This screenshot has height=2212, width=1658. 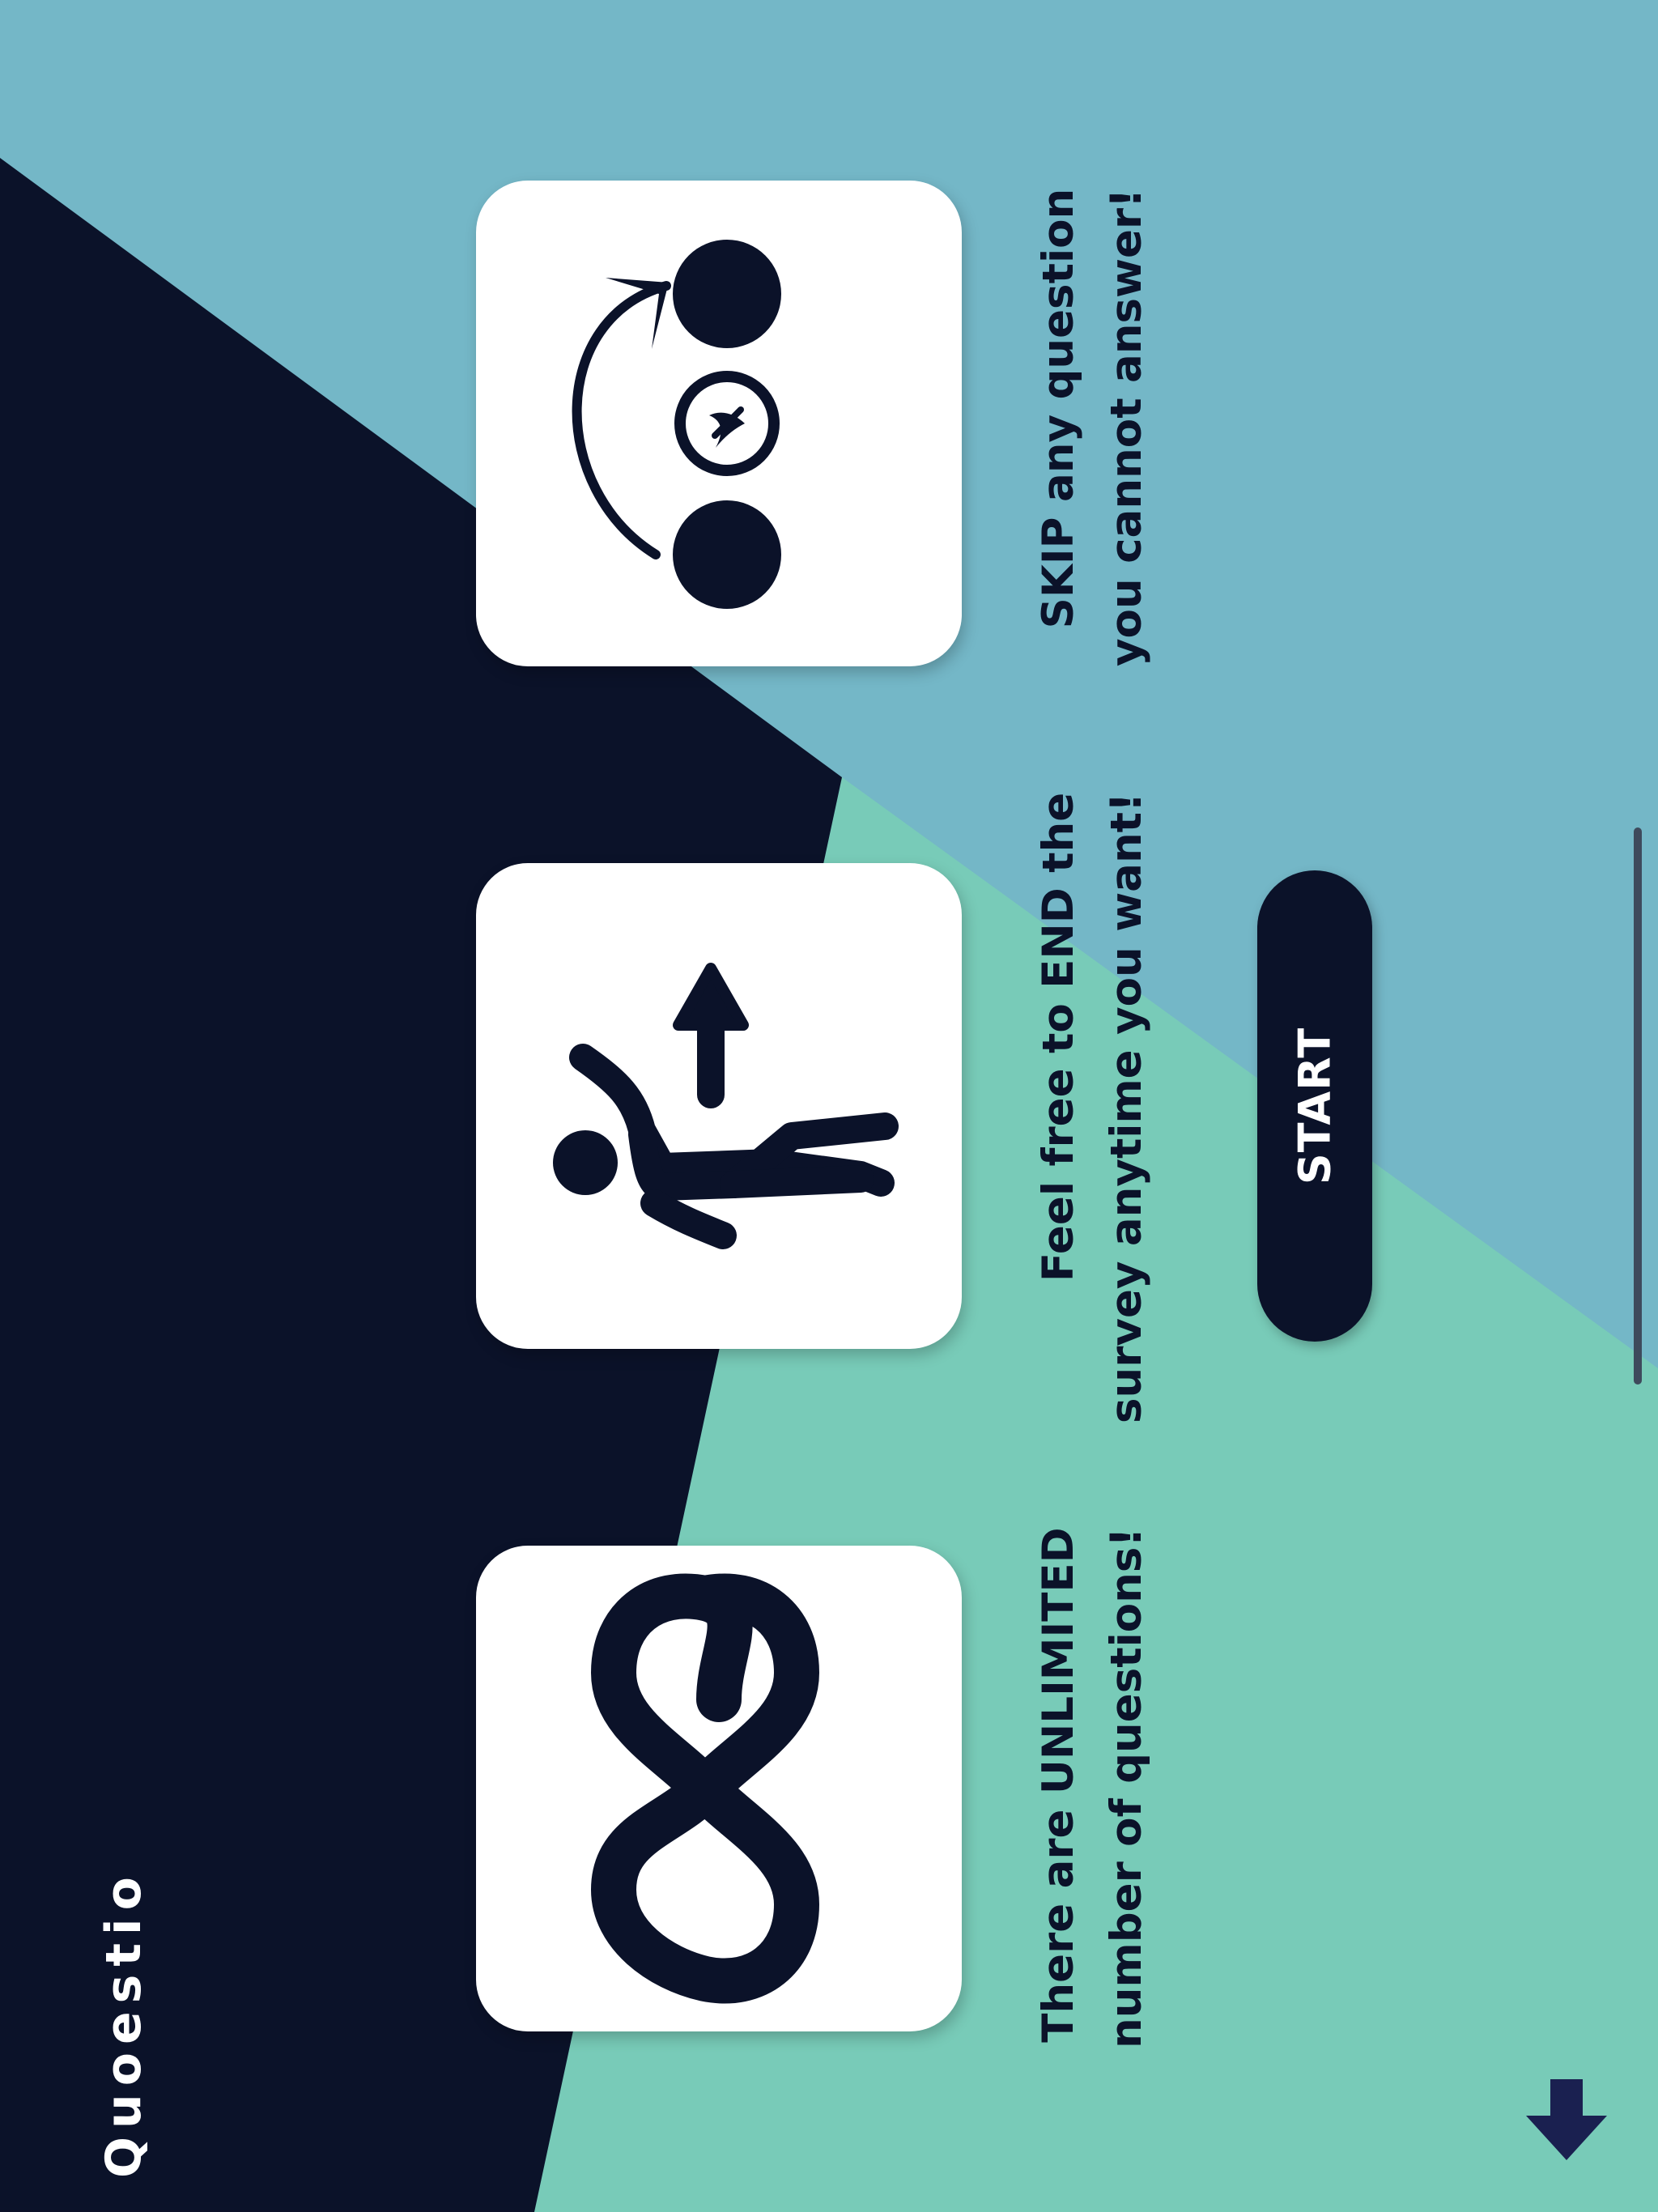 I want to click on end-survey-card, so click(x=719, y=1106).